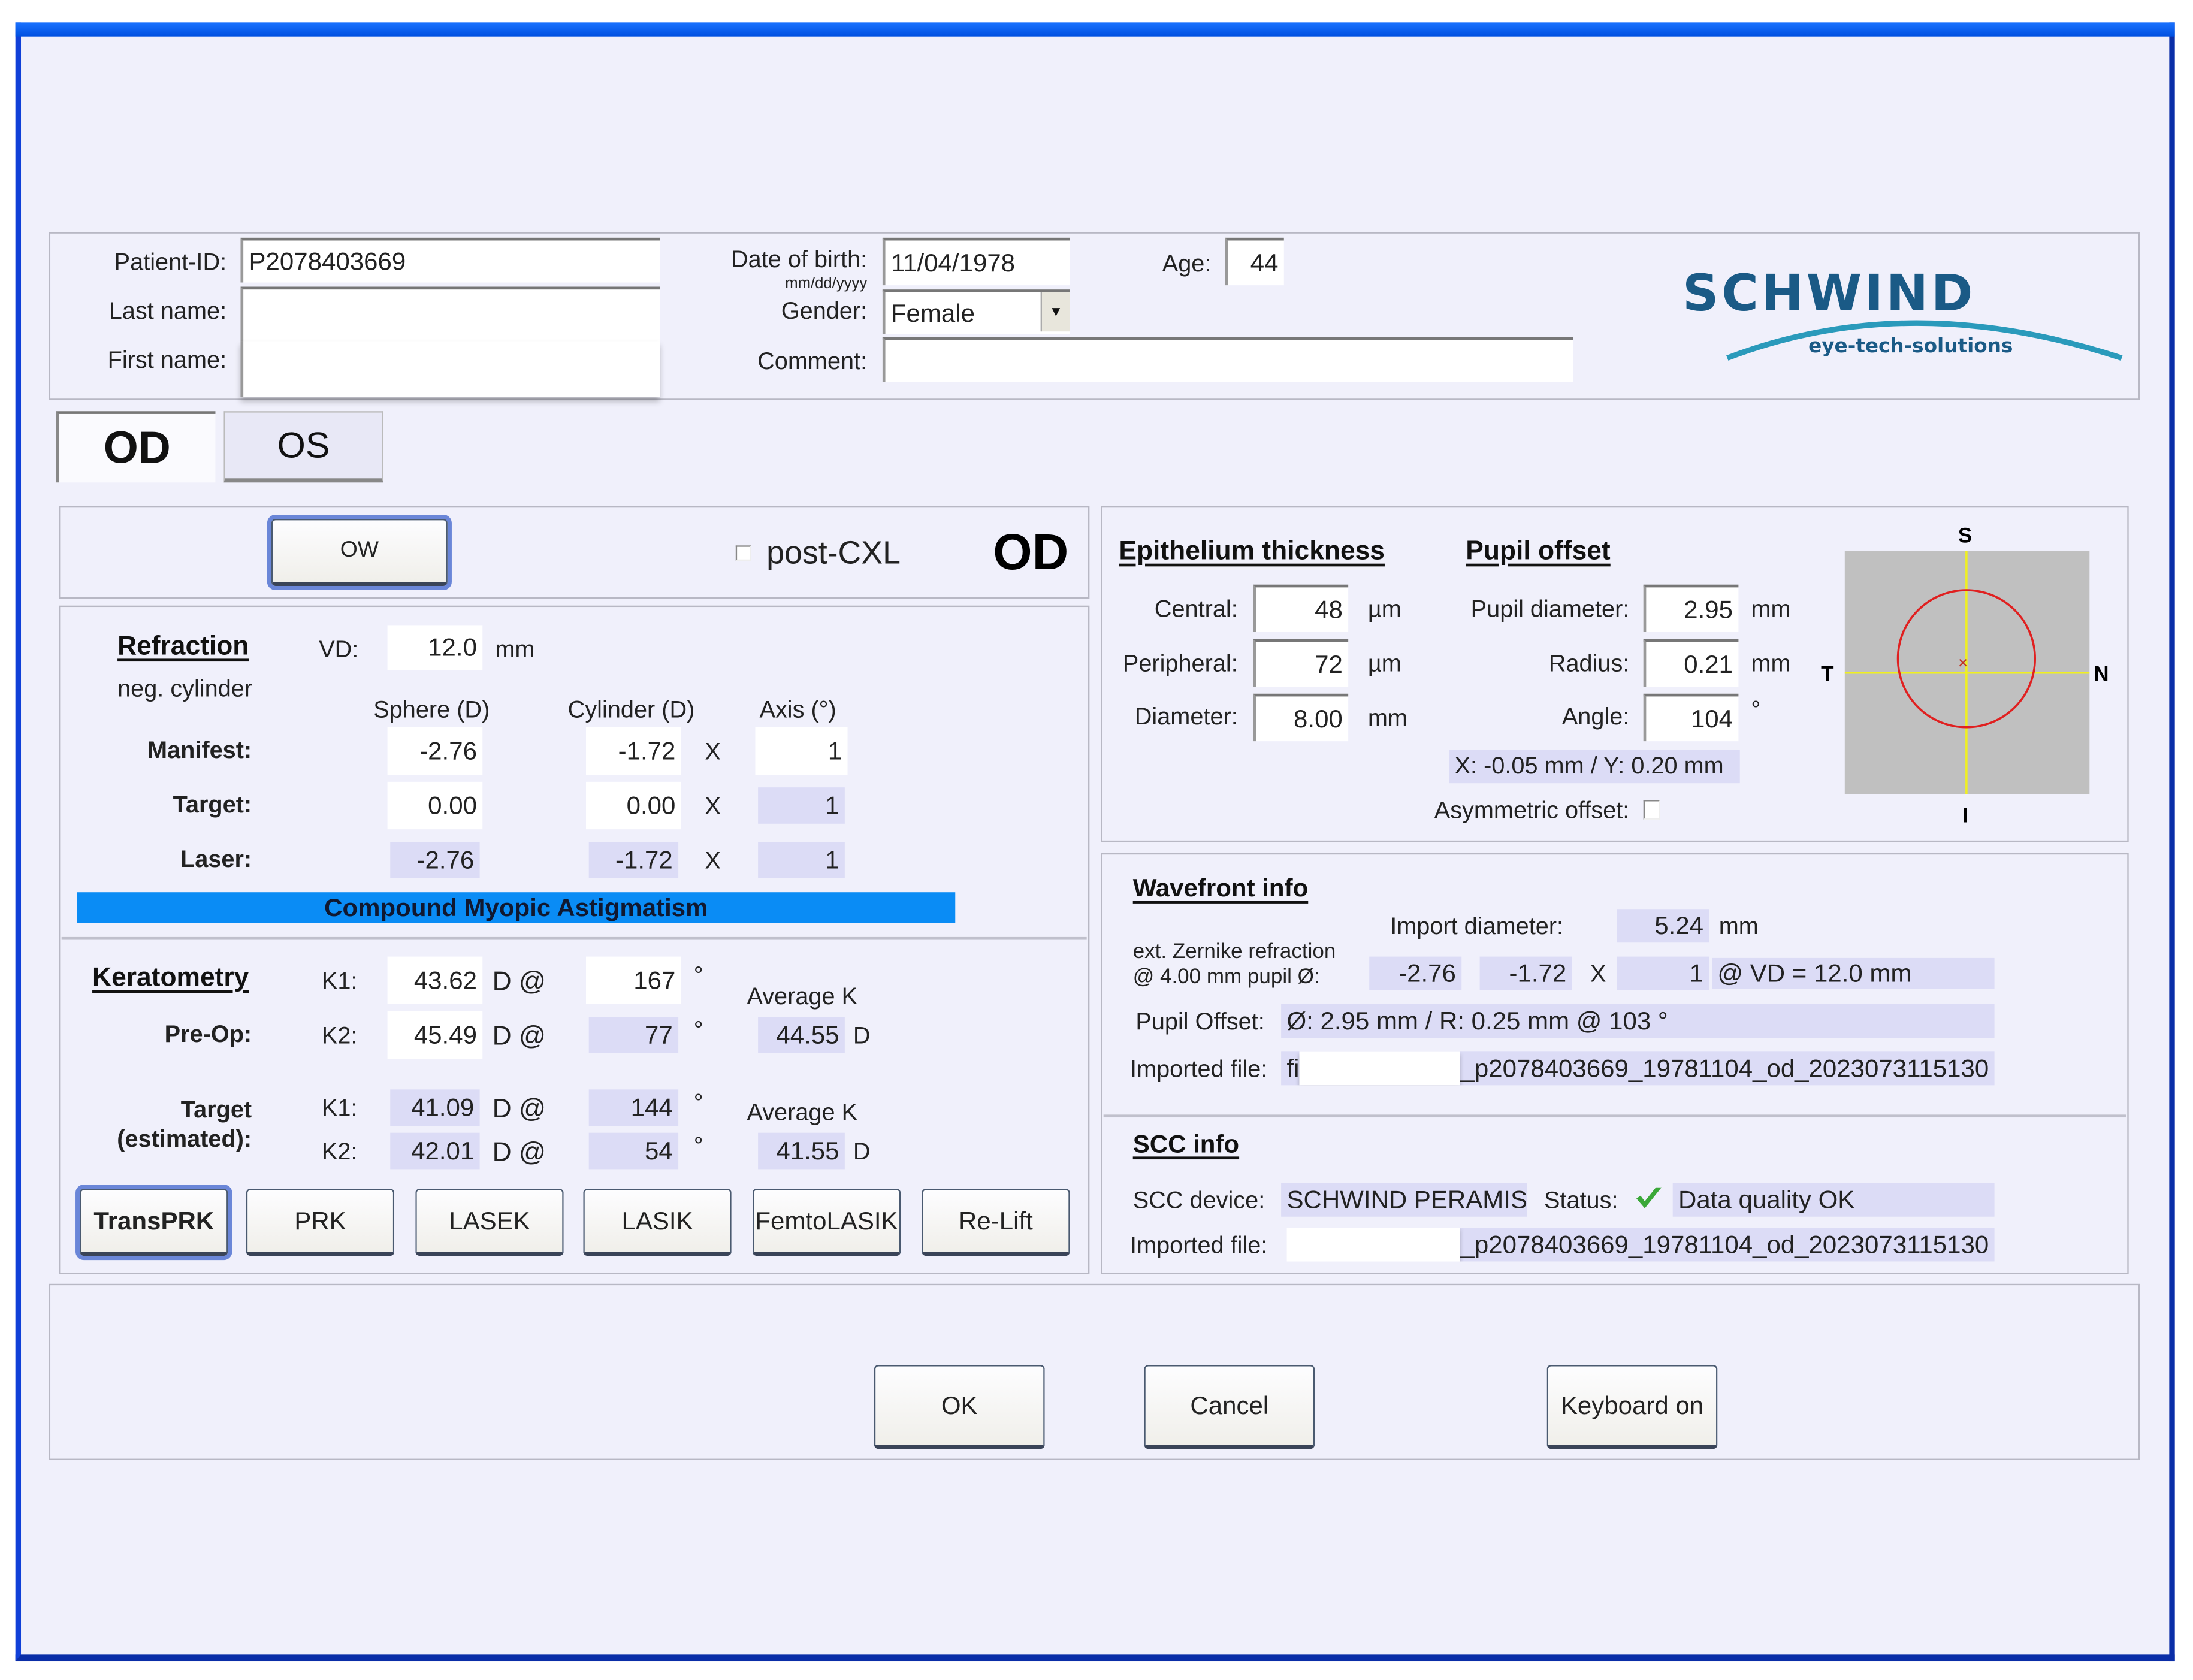 This screenshot has height=1680, width=2193. I want to click on epi-central-unit: µm, so click(1384, 610).